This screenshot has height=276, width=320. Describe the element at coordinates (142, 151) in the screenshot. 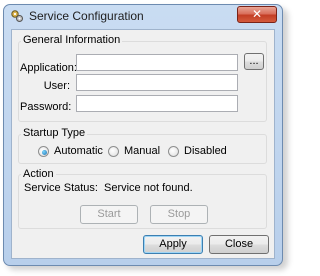

I see `radio-manual-label: Manual` at that location.